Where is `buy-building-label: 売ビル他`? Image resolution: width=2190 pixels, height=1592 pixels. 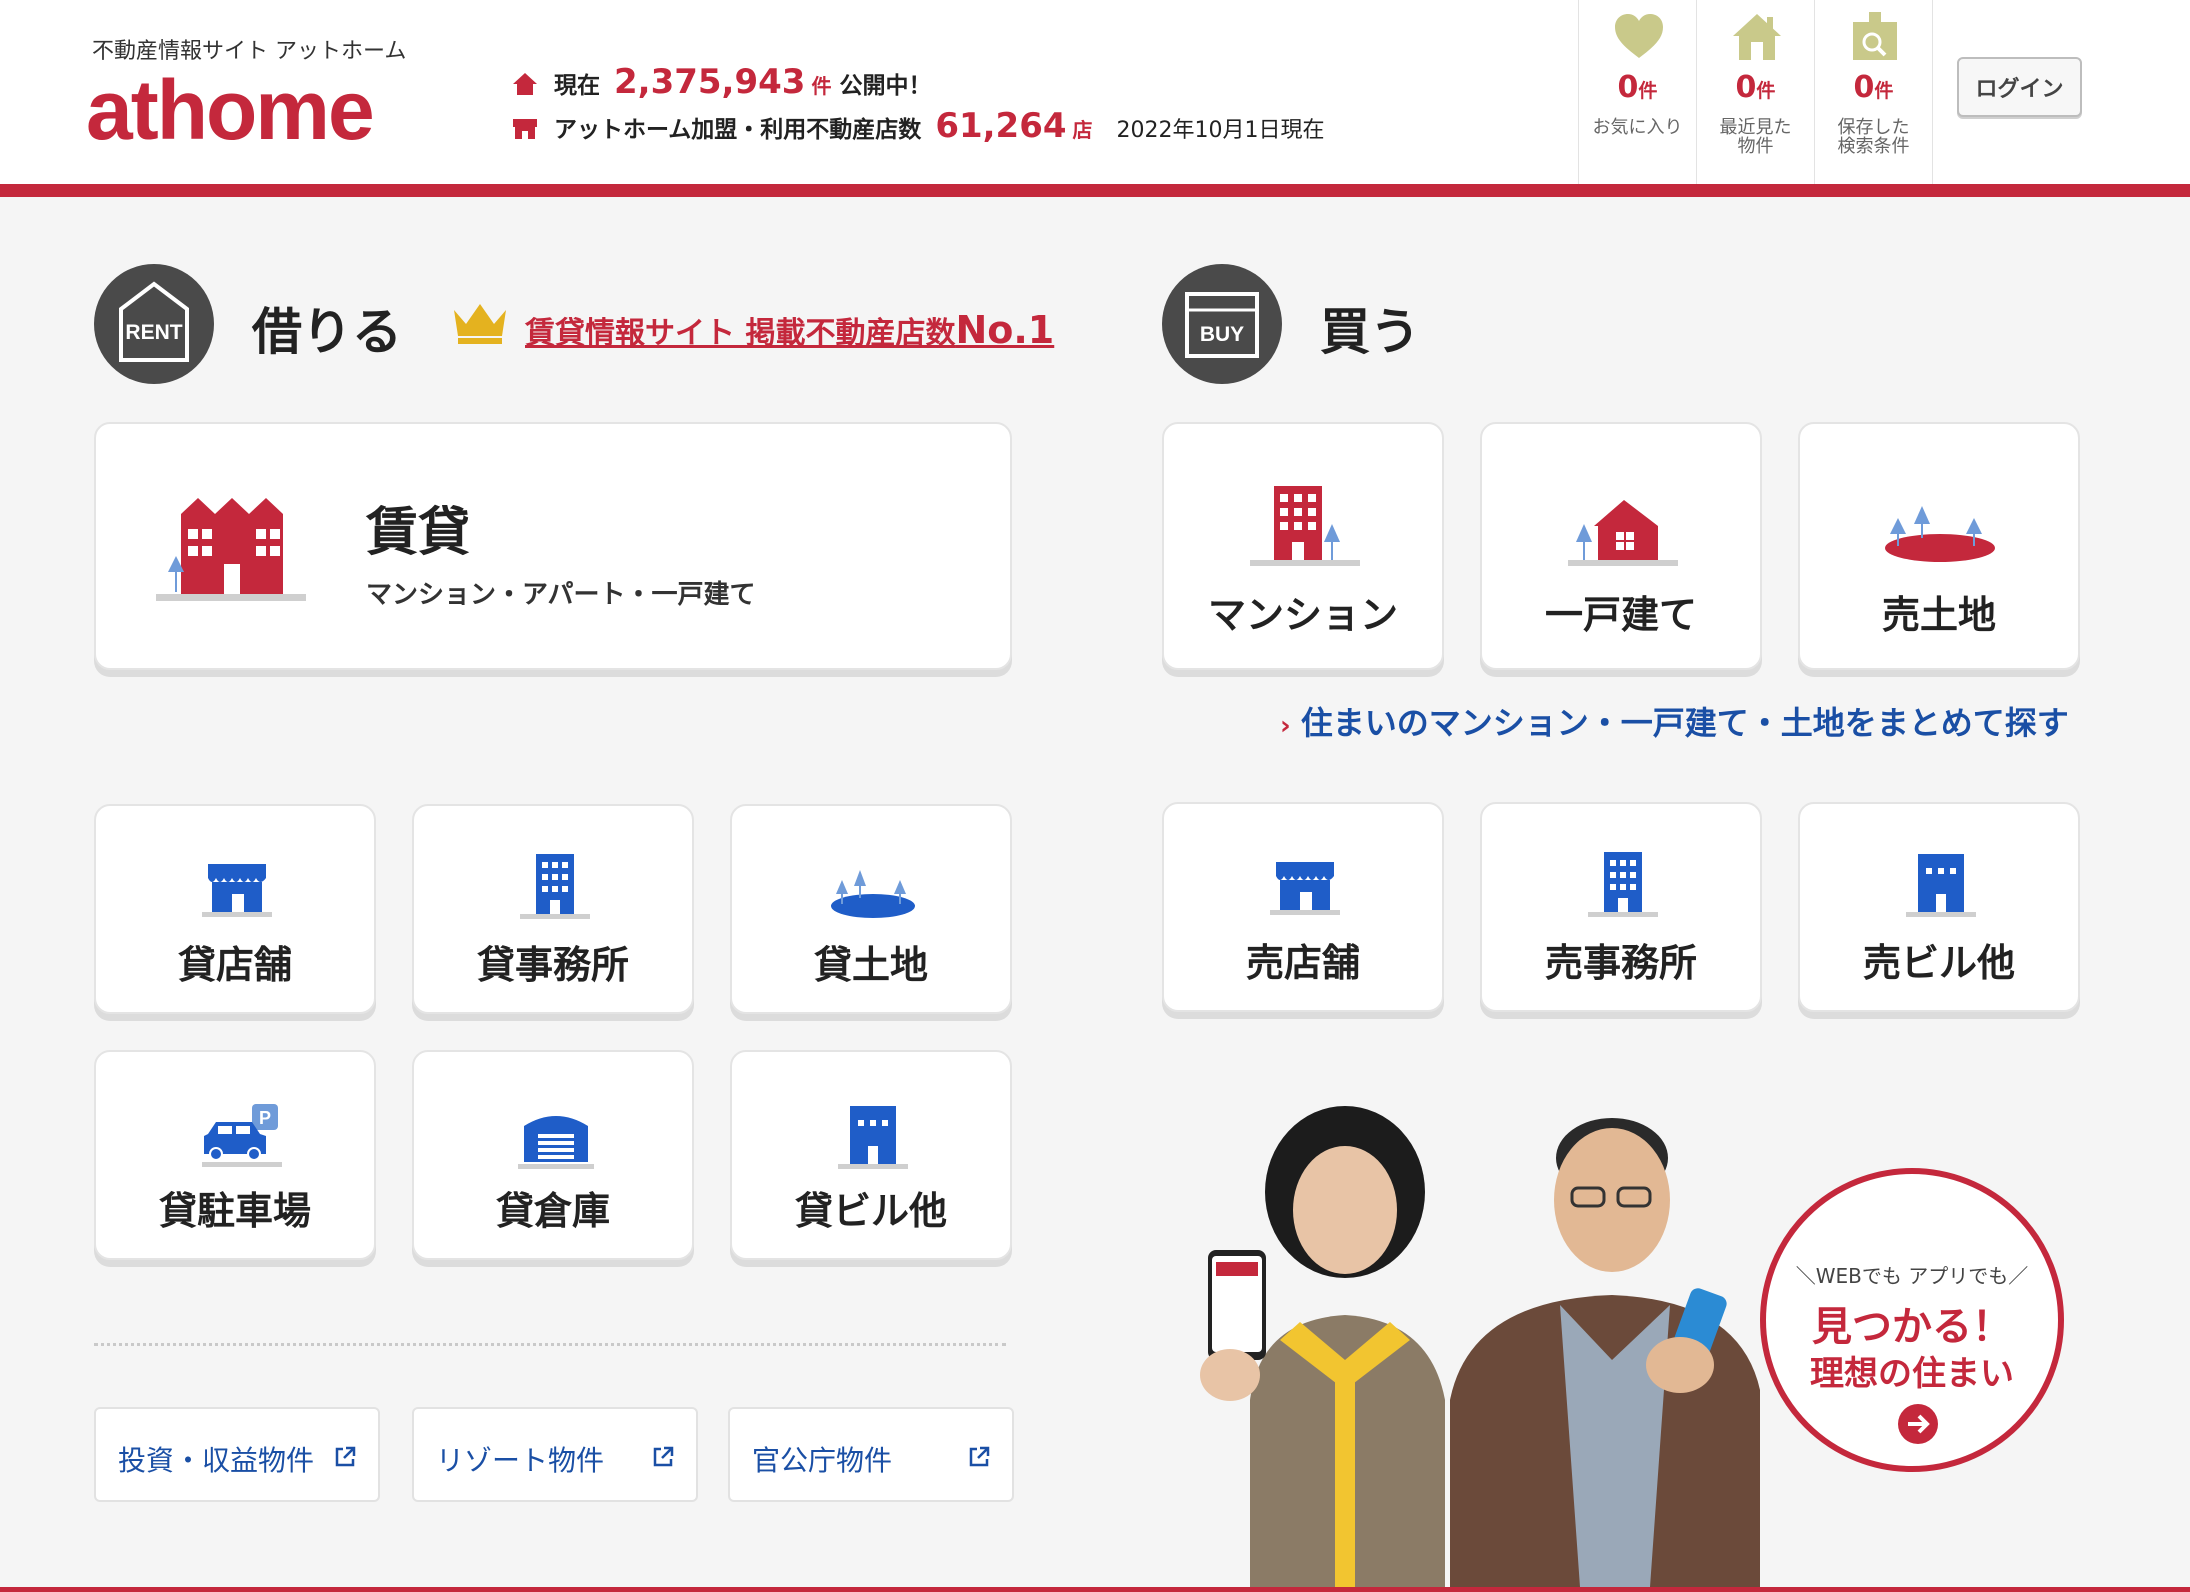 buy-building-label: 売ビル他 is located at coordinates (1938, 963).